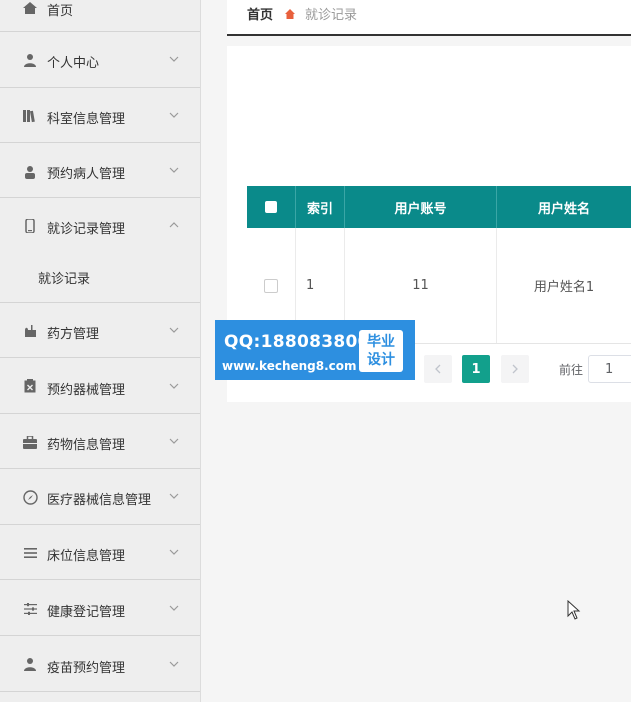 The height and width of the screenshot is (702, 631). Describe the element at coordinates (100, 277) in the screenshot. I see `submenu-item-visit-record: 就诊记录` at that location.